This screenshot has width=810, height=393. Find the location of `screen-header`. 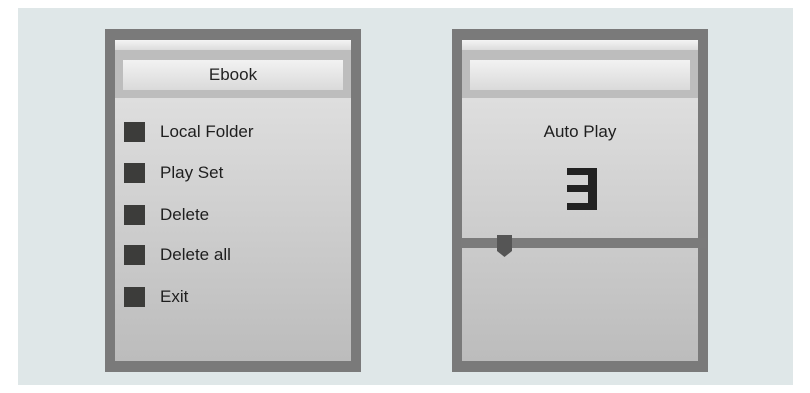

screen-header is located at coordinates (580, 74).